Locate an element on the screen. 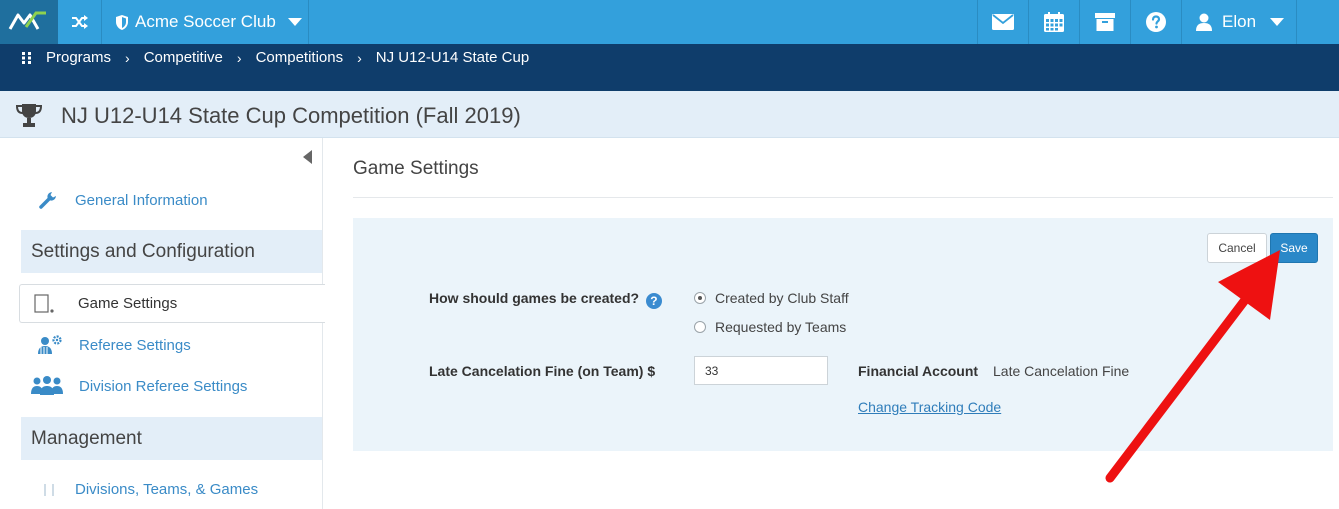 The image size is (1339, 509). shield-icon is located at coordinates (122, 22).